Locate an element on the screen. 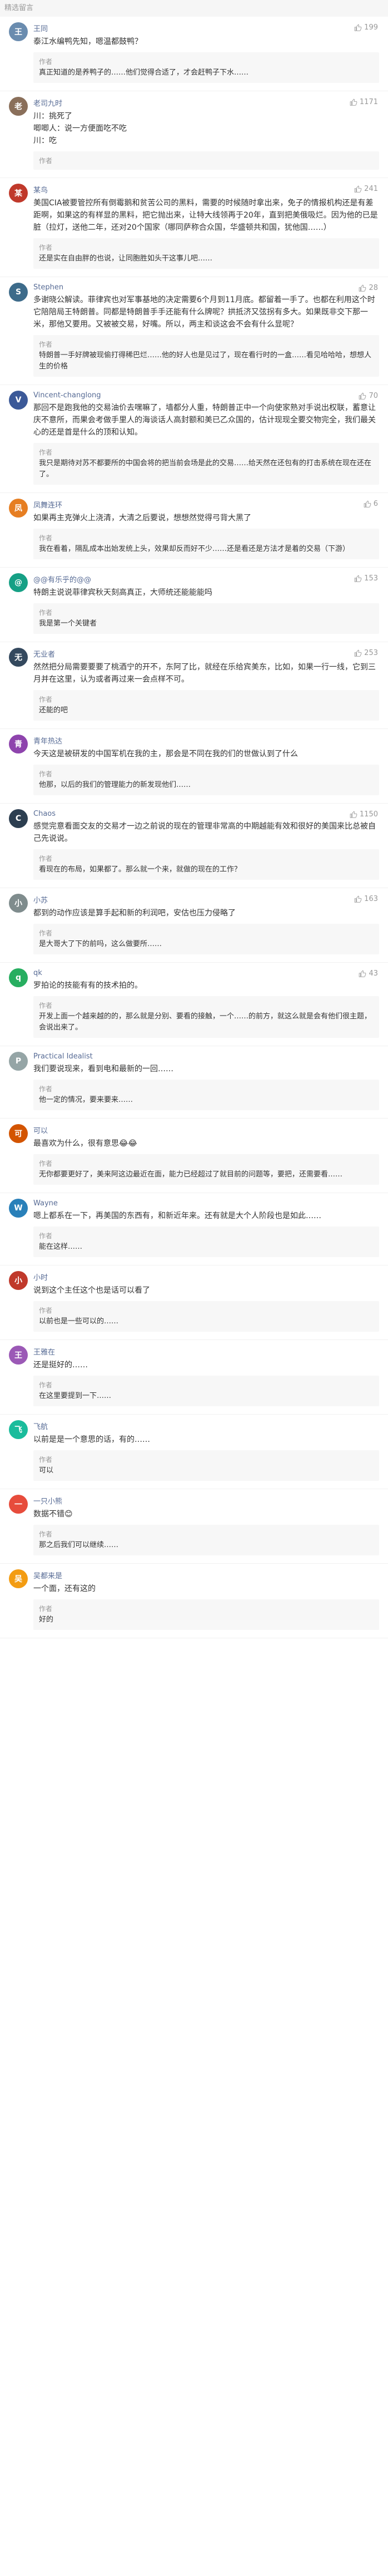 This screenshot has width=388, height=2576. avatar: 可 is located at coordinates (19, 1133).